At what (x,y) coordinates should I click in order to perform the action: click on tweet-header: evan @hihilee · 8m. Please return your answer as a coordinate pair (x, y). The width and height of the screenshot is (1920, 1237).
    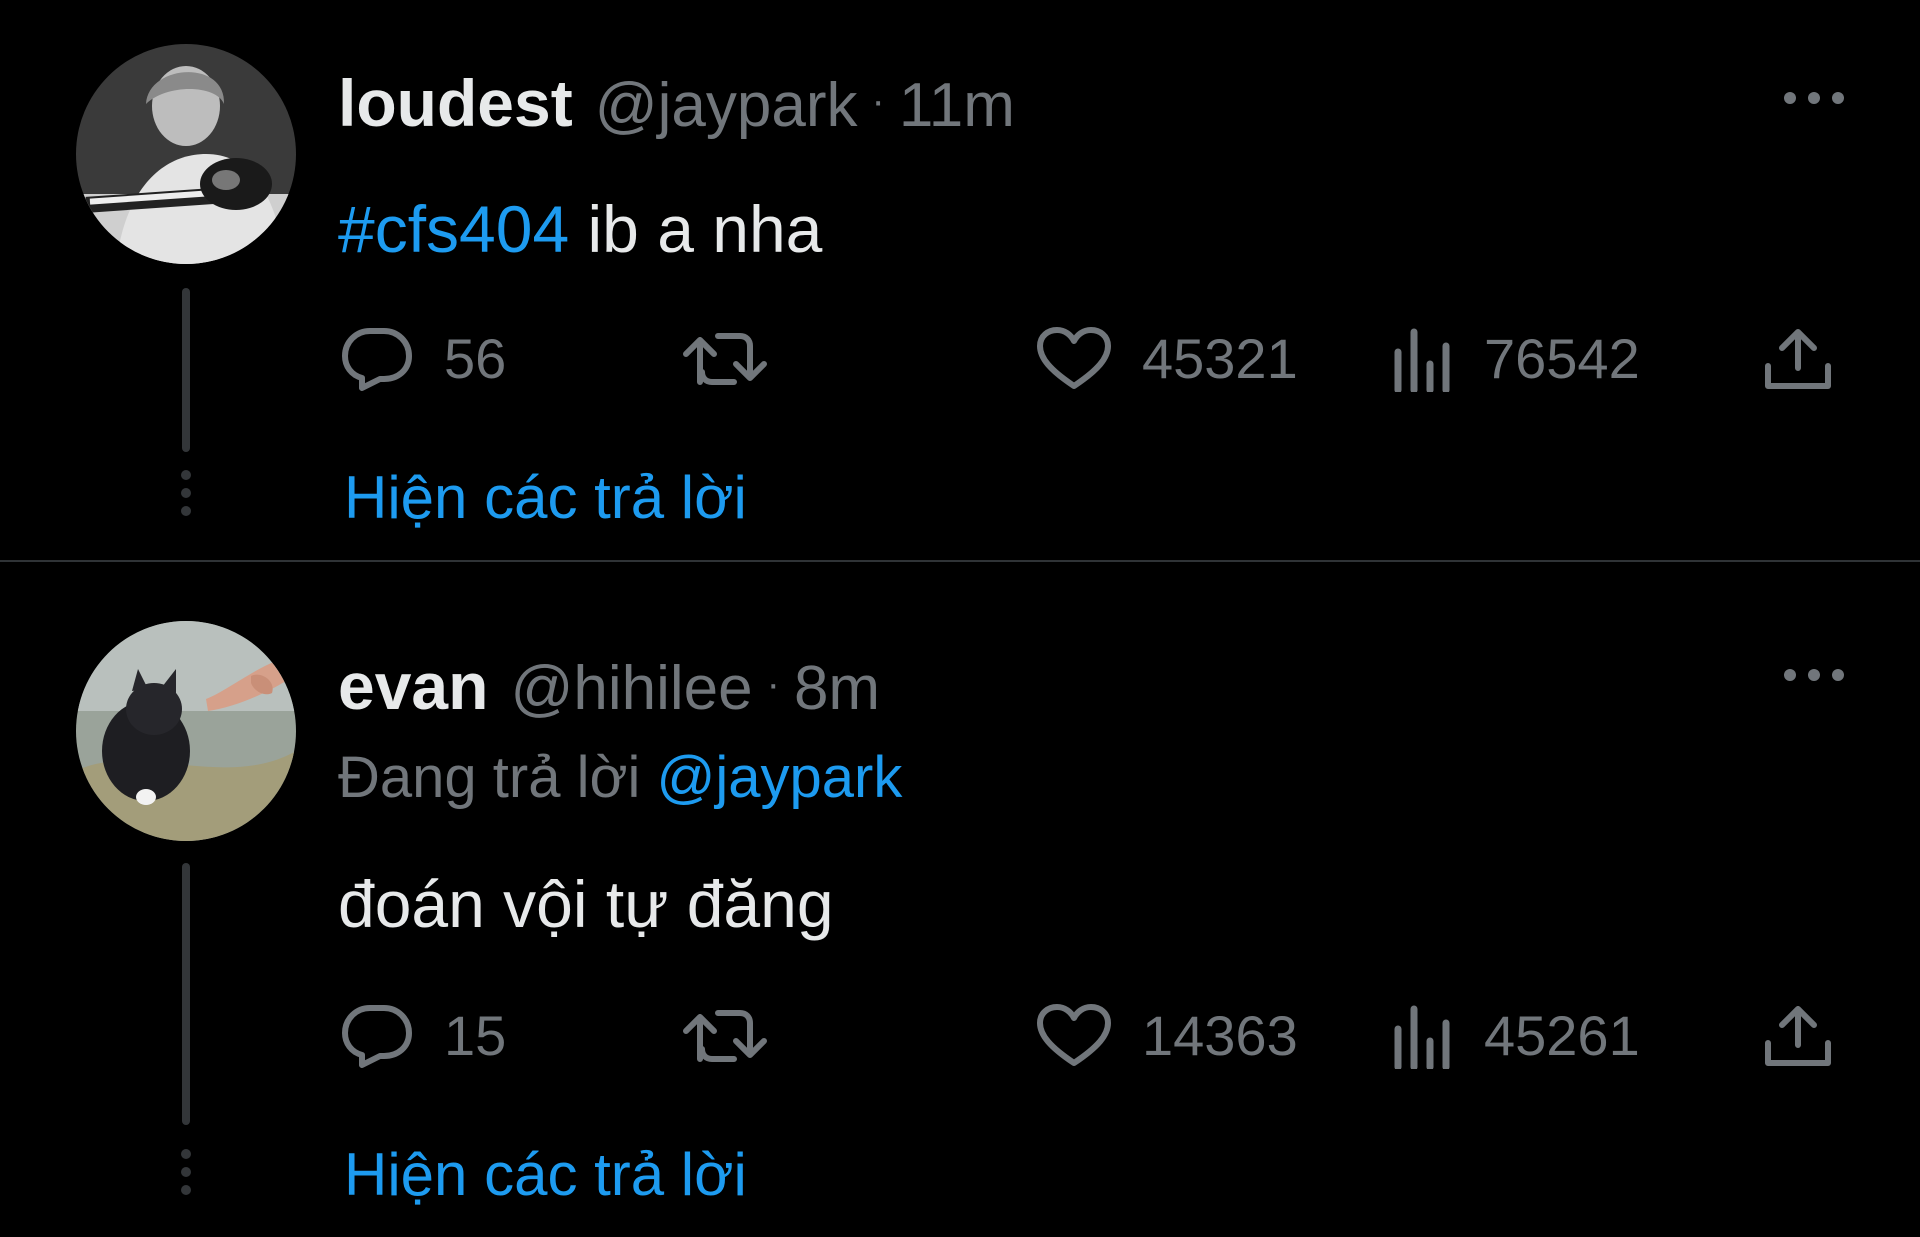
    Looking at the image, I should click on (609, 686).